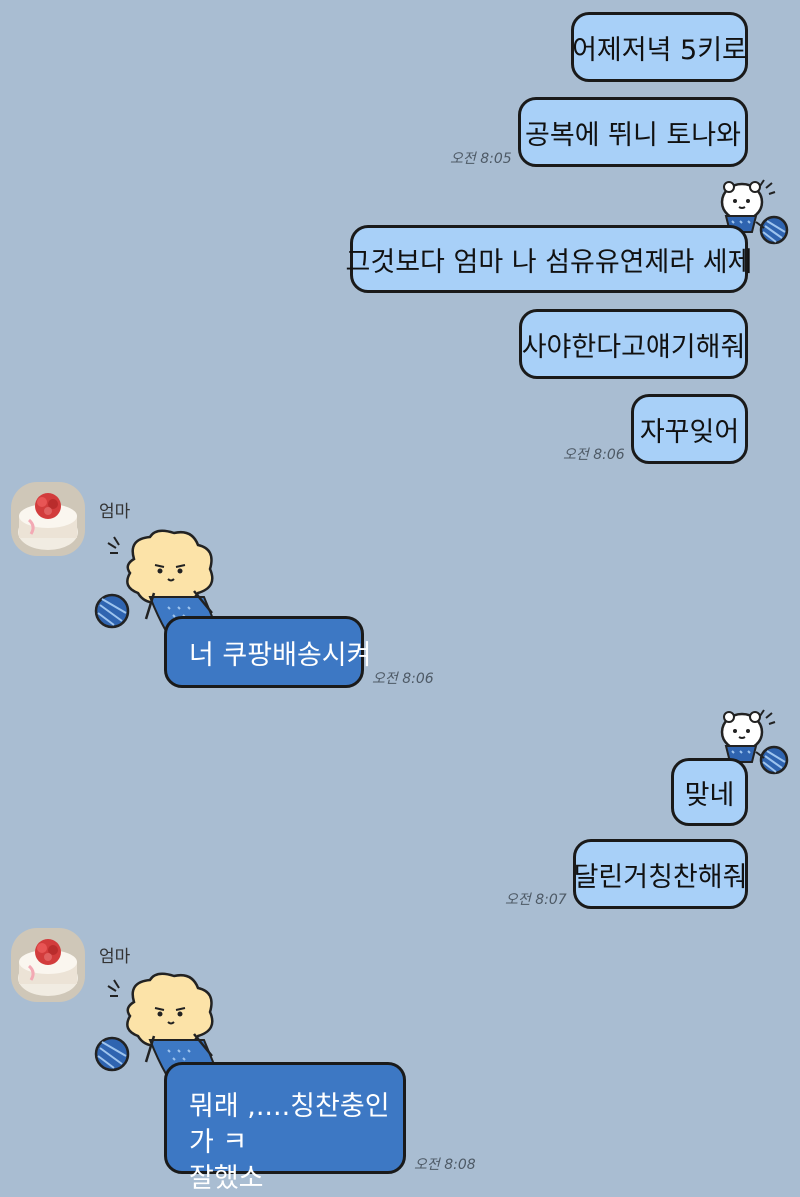 Image resolution: width=800 pixels, height=1197 pixels. What do you see at coordinates (289, 1124) in the screenshot?
I see `message-line: 뭐래 ,....칭찬충인가 ㅋ` at bounding box center [289, 1124].